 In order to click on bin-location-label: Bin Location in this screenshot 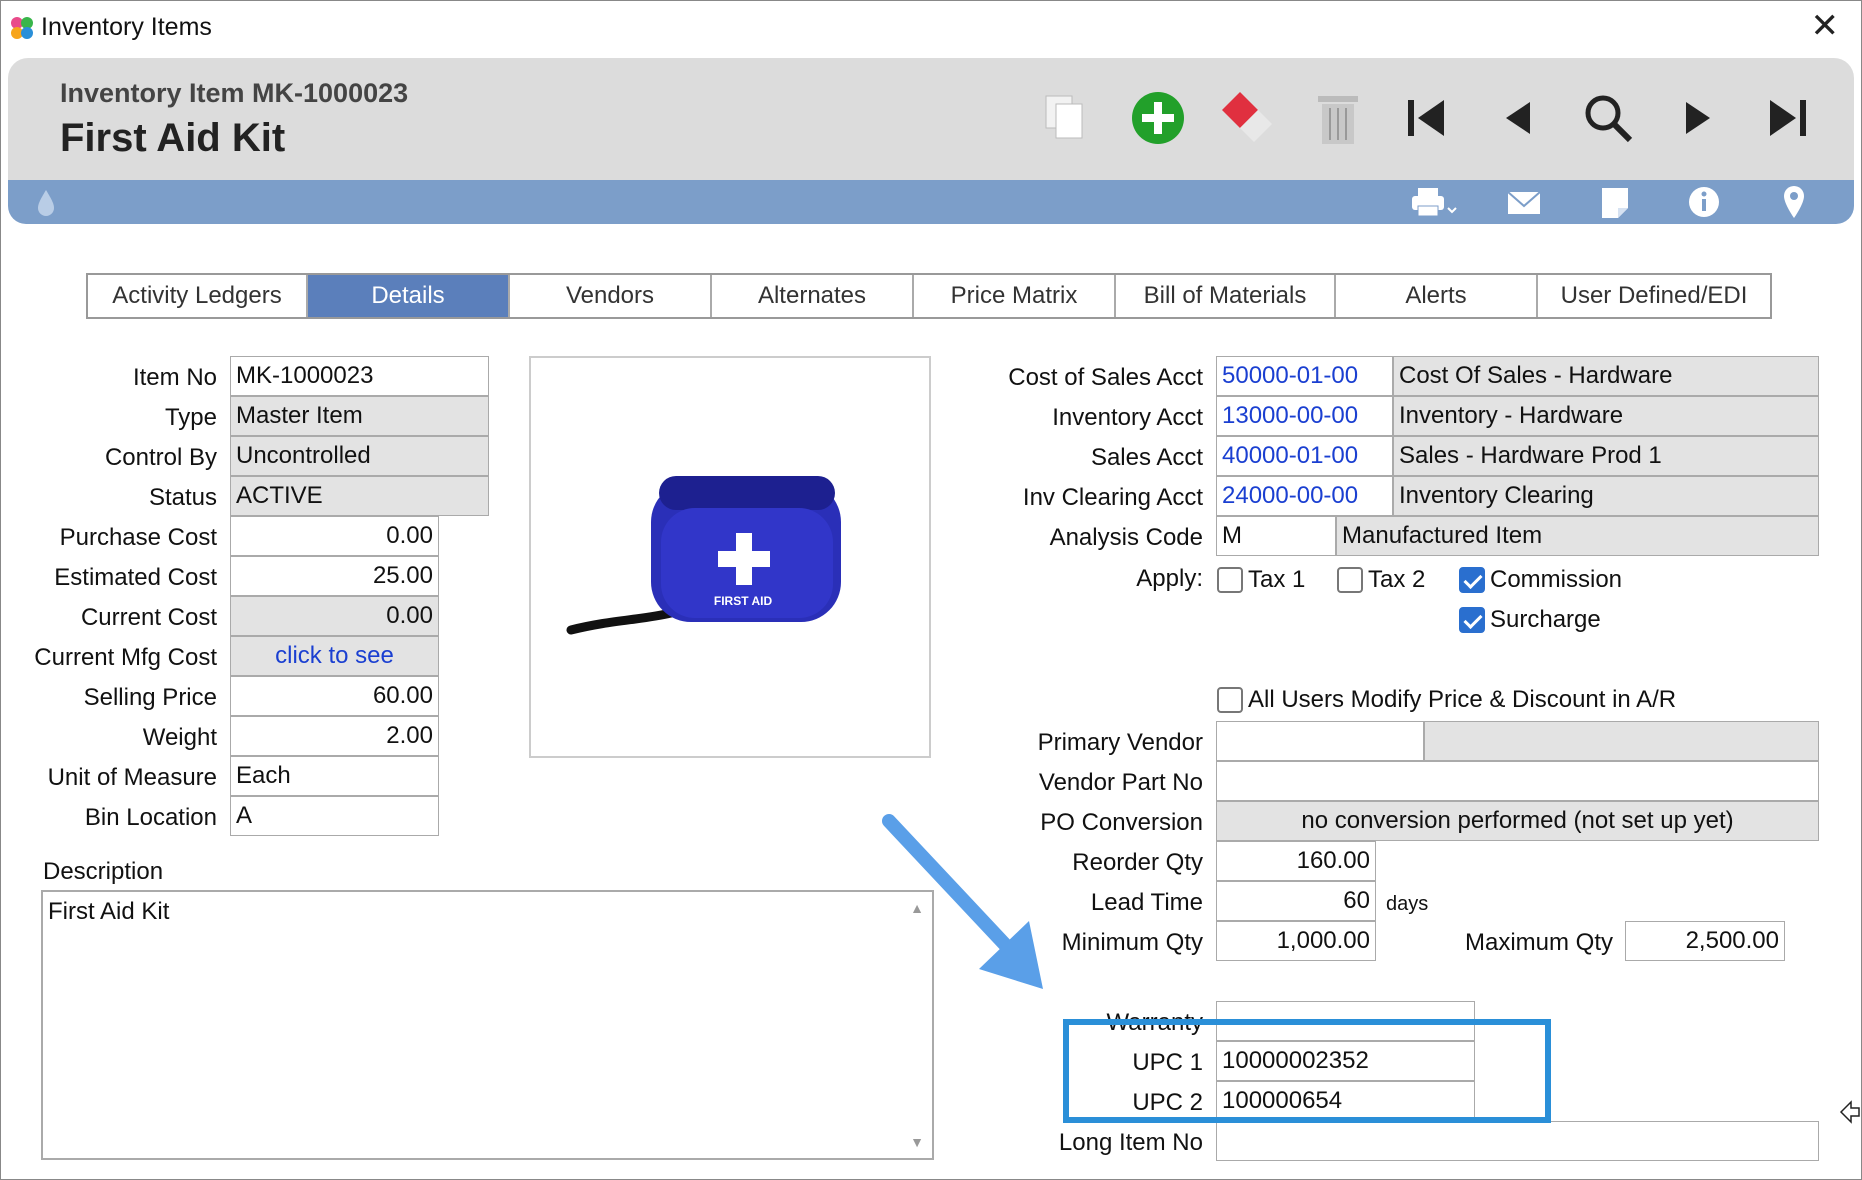, I will do `click(150, 817)`.